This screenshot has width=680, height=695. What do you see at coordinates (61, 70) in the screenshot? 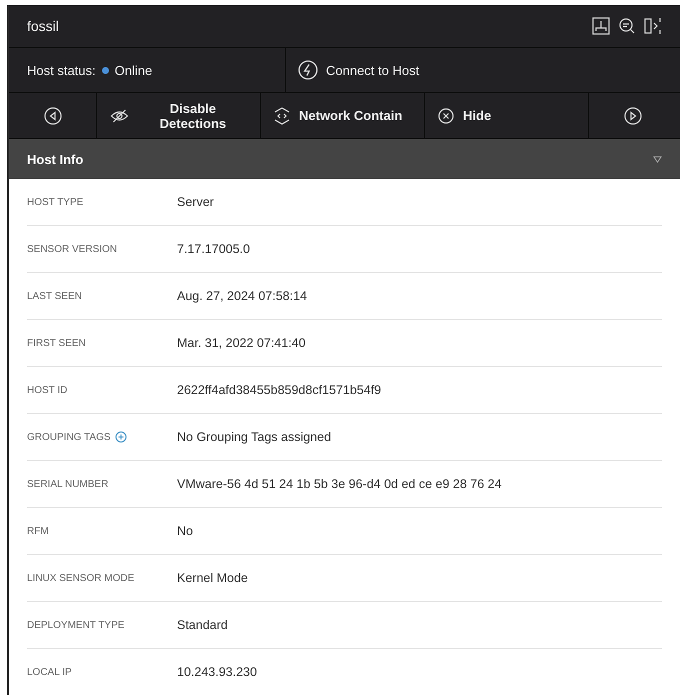
I see `status-label: Host status:` at bounding box center [61, 70].